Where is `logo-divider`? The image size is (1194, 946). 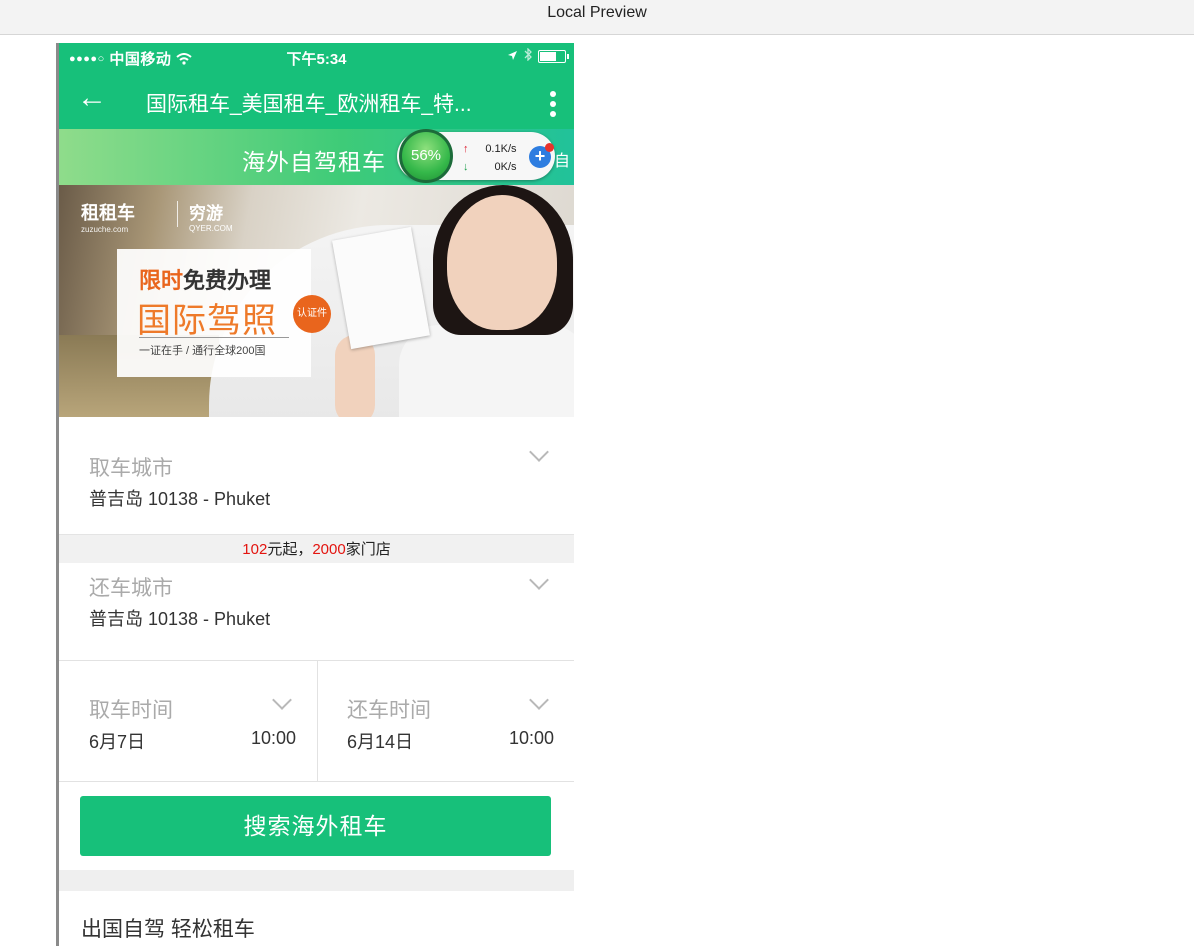 logo-divider is located at coordinates (177, 214).